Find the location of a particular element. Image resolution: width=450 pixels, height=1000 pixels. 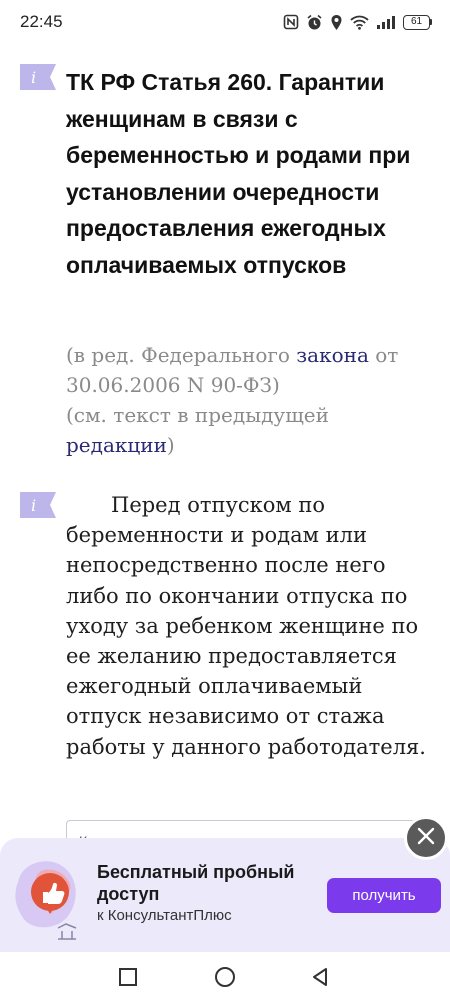

status-bar: 22:45 61 is located at coordinates (225, 22).